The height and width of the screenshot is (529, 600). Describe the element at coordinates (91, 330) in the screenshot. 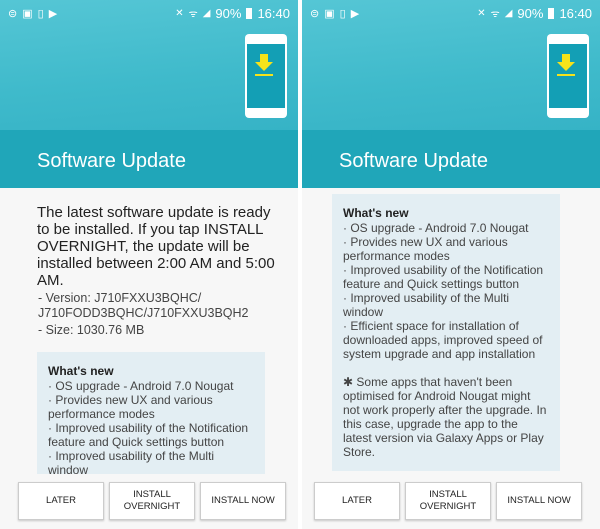

I see `size-text: - Size: 1030.76 MB` at that location.